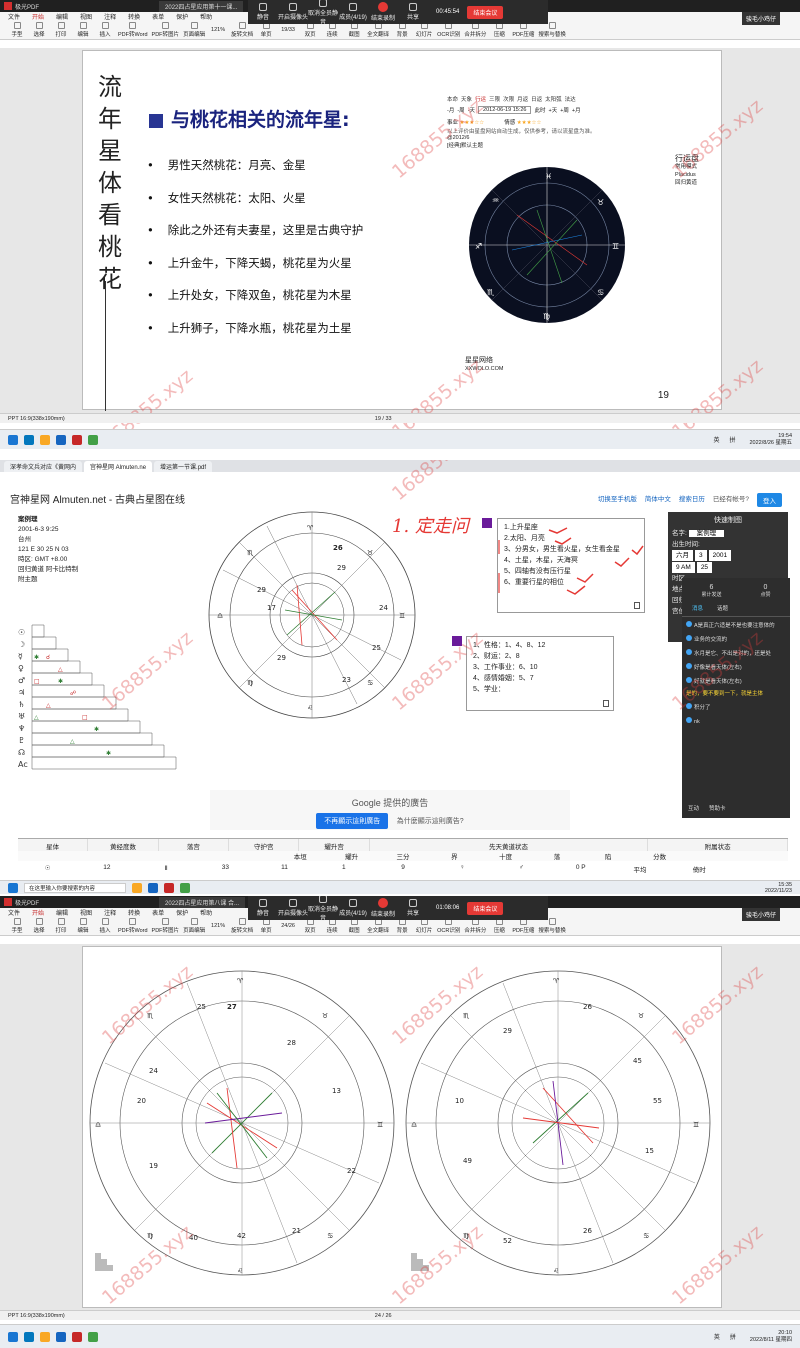 This screenshot has width=800, height=1348. What do you see at coordinates (706, 533) in the screenshot?
I see `name-input: 案例理` at bounding box center [706, 533].